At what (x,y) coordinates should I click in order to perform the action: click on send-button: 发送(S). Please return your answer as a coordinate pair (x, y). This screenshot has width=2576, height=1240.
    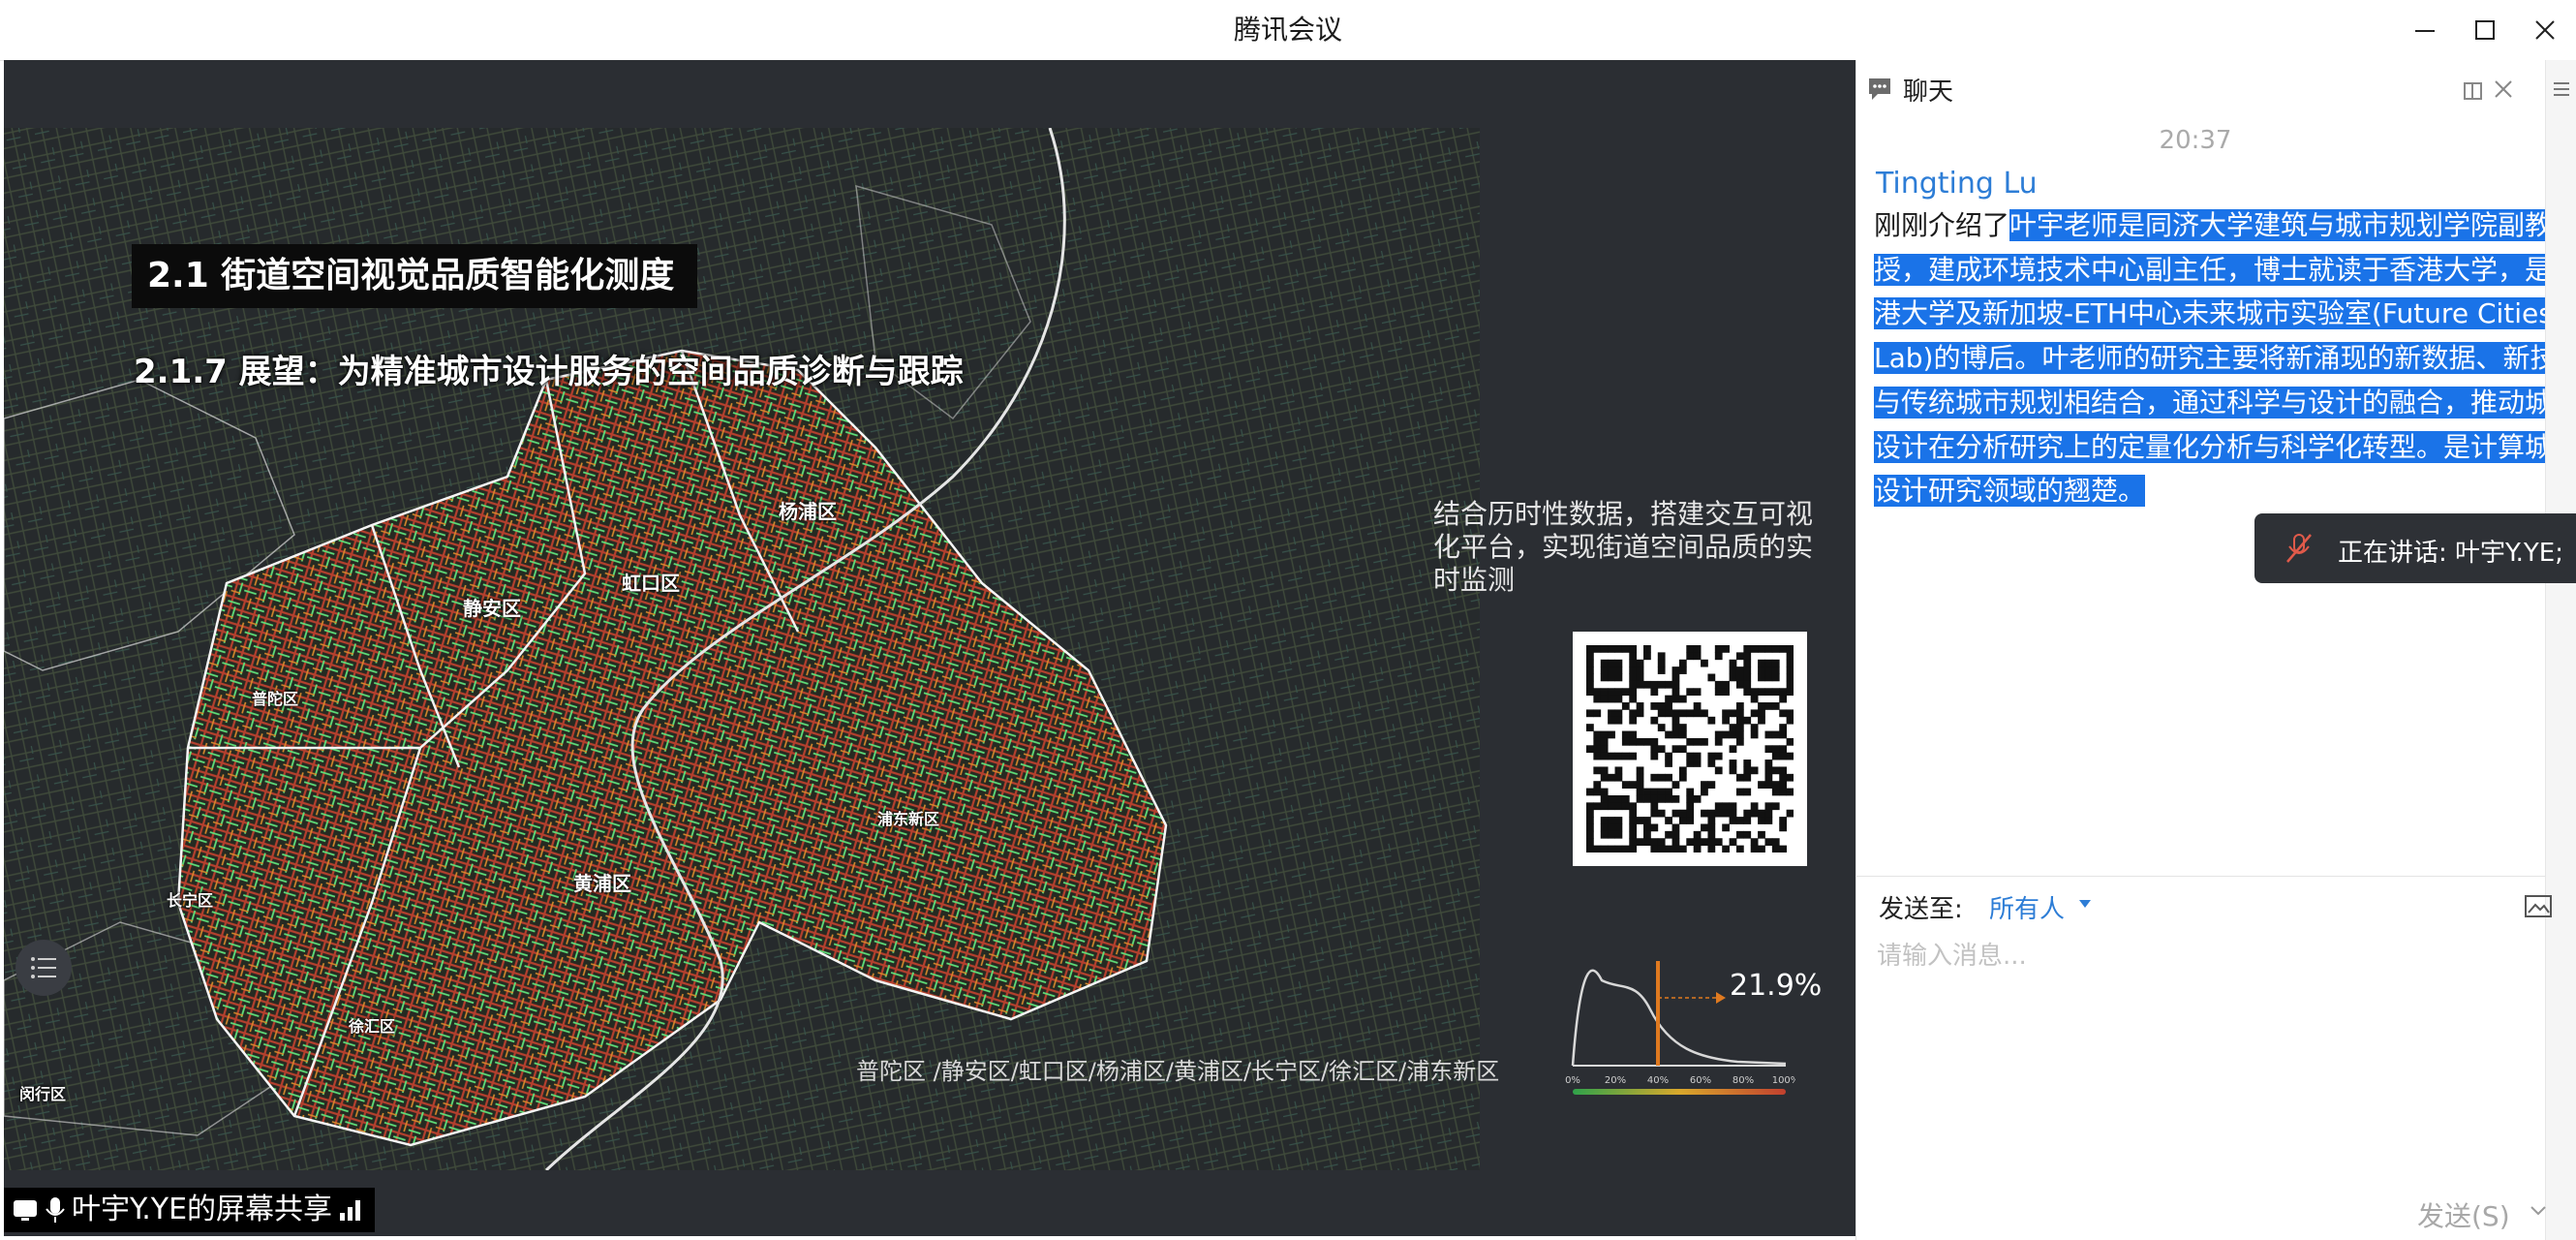
    Looking at the image, I should click on (2463, 1214).